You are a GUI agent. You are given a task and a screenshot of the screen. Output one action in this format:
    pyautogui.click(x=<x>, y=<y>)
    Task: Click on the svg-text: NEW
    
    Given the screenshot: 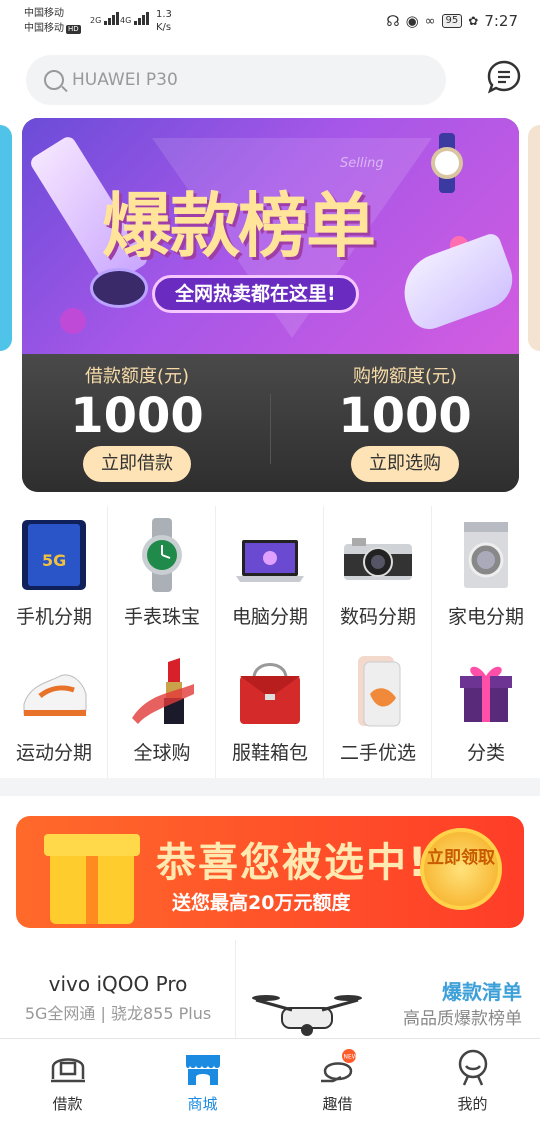 What is the action you would take?
    pyautogui.click(x=351, y=1057)
    